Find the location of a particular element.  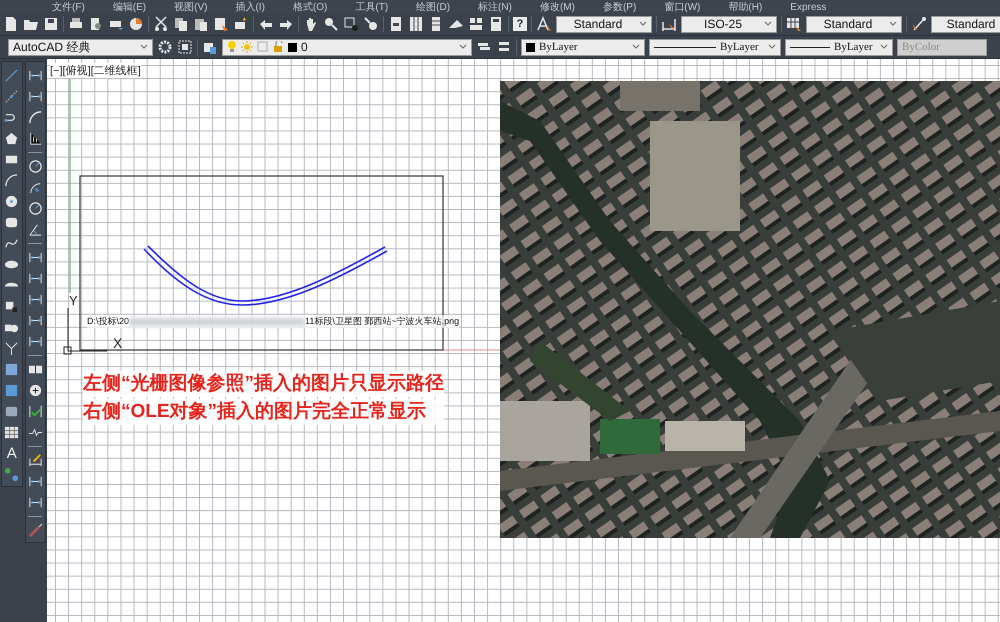

menu-item: 参数(P) is located at coordinates (619, 8).